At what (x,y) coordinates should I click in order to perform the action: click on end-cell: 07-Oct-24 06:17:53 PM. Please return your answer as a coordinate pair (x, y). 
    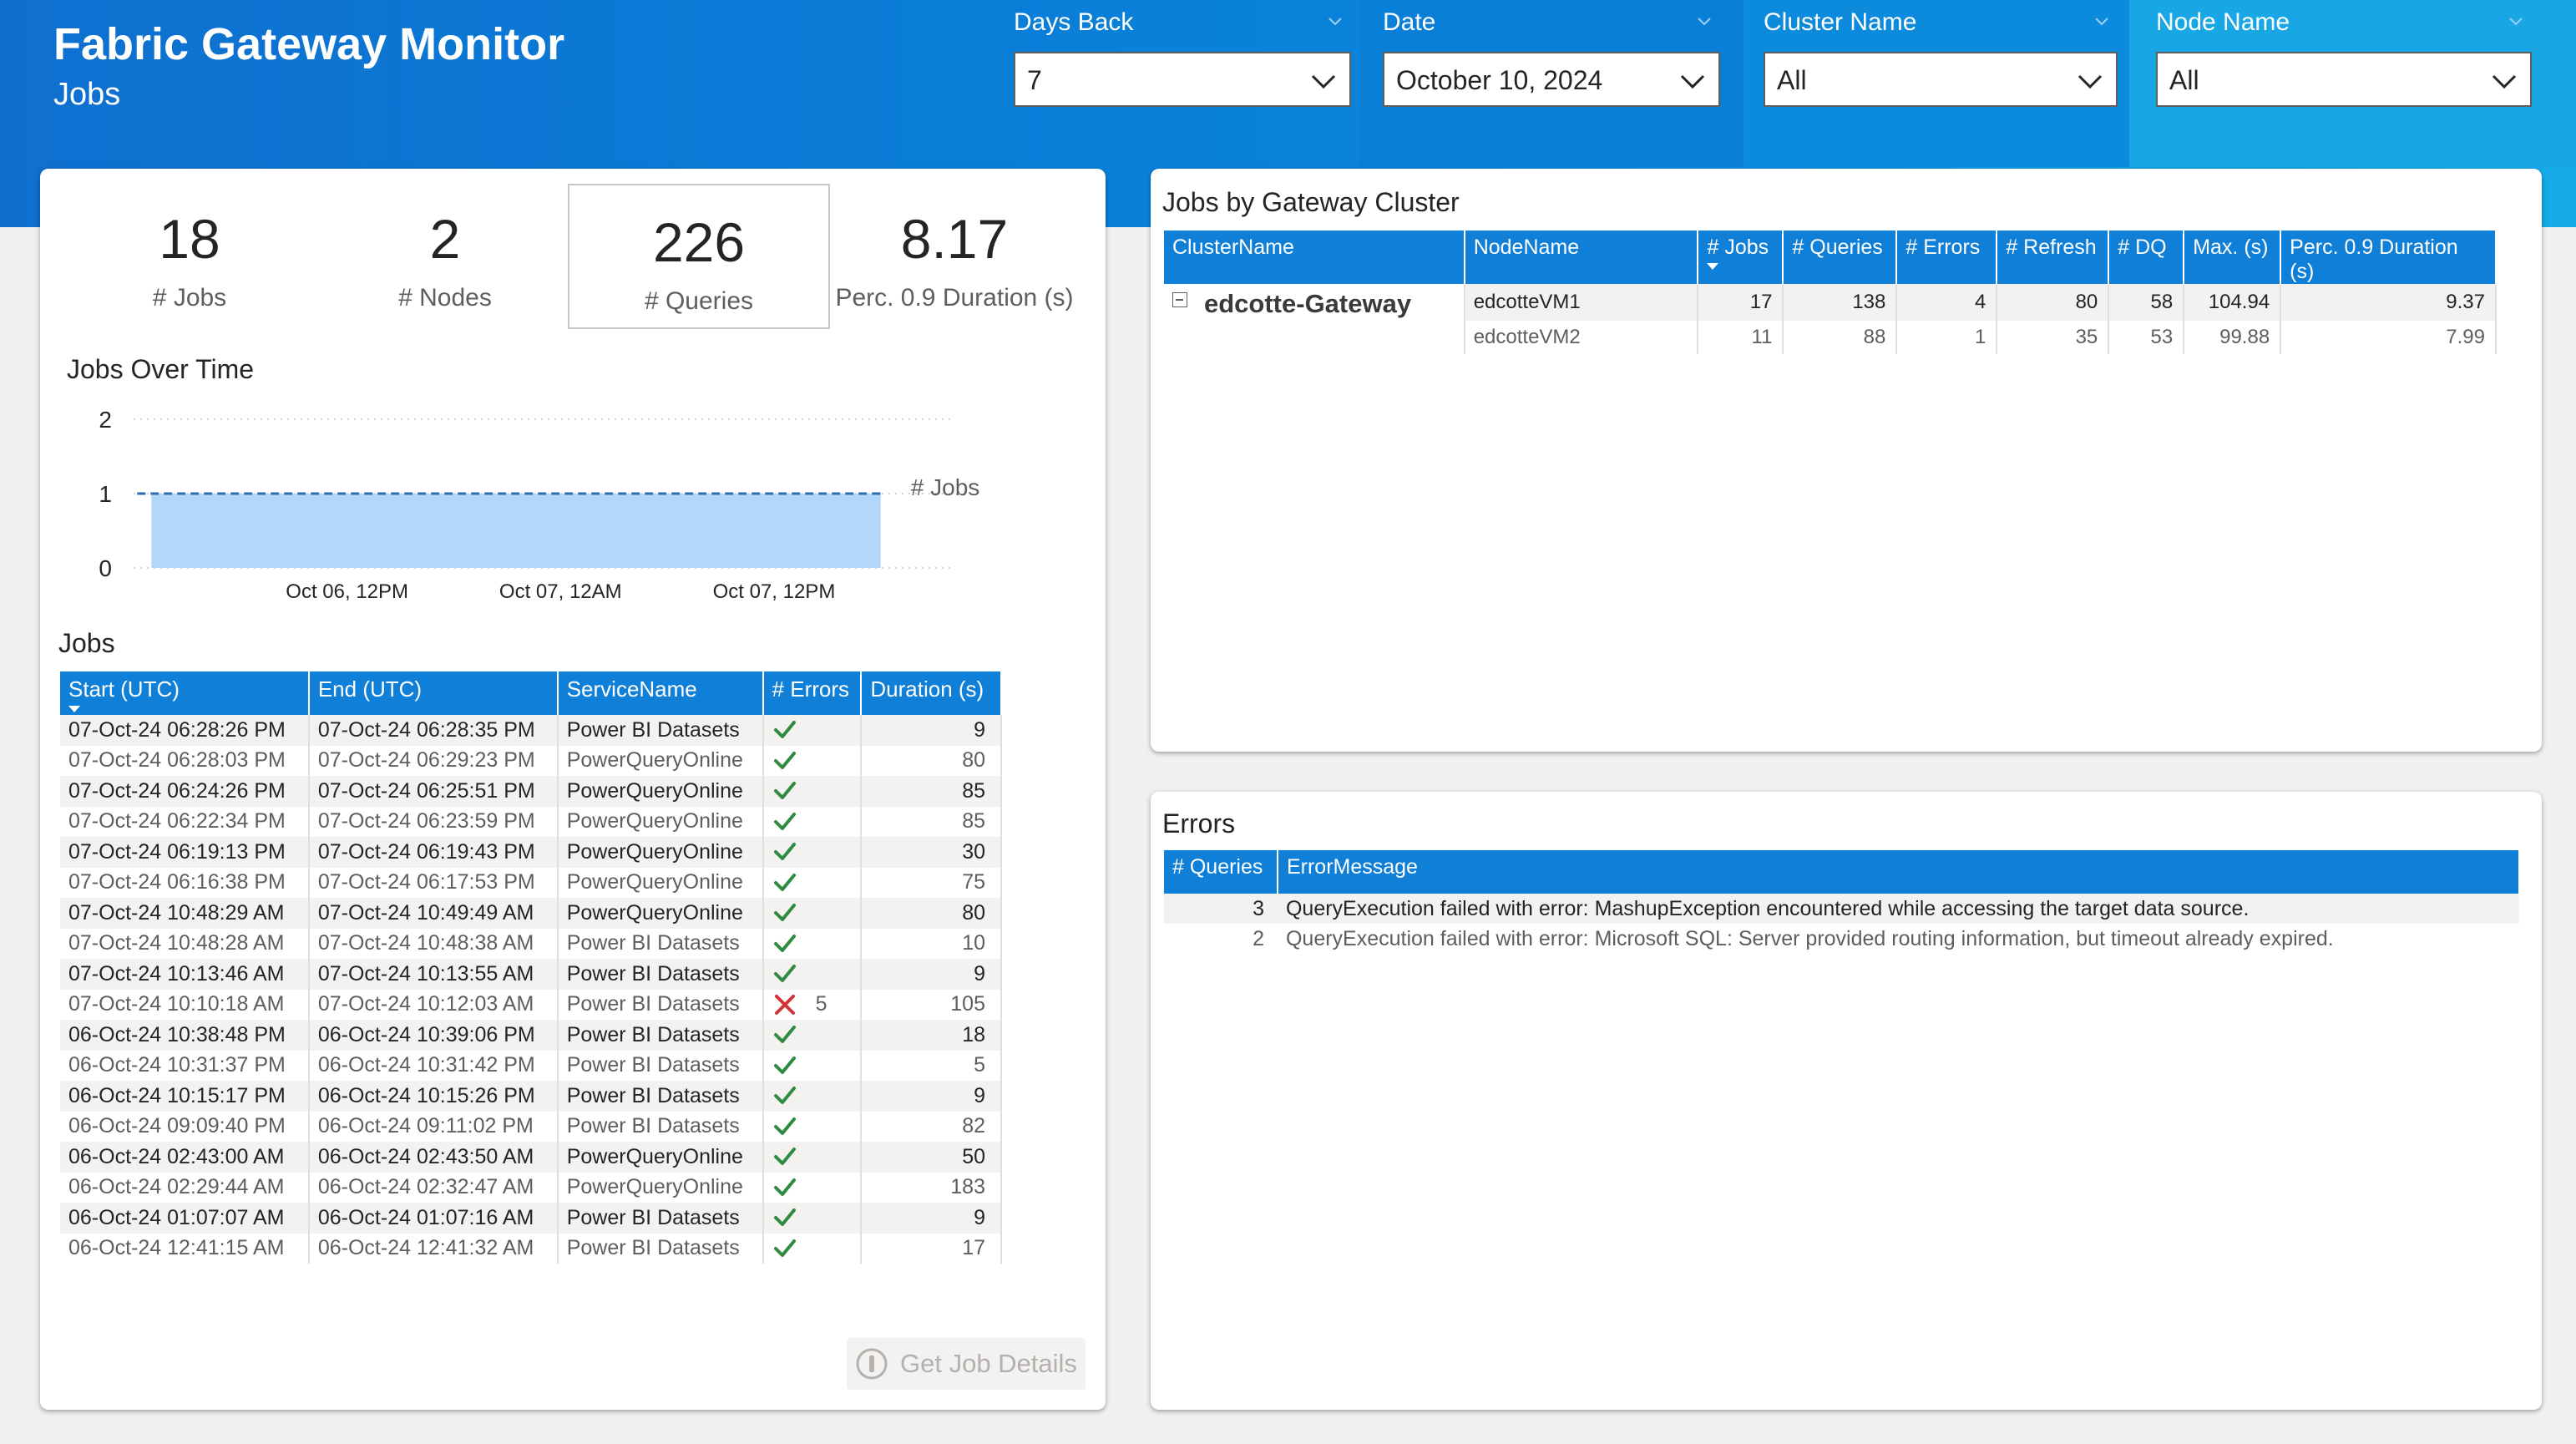
    Looking at the image, I should click on (434, 883).